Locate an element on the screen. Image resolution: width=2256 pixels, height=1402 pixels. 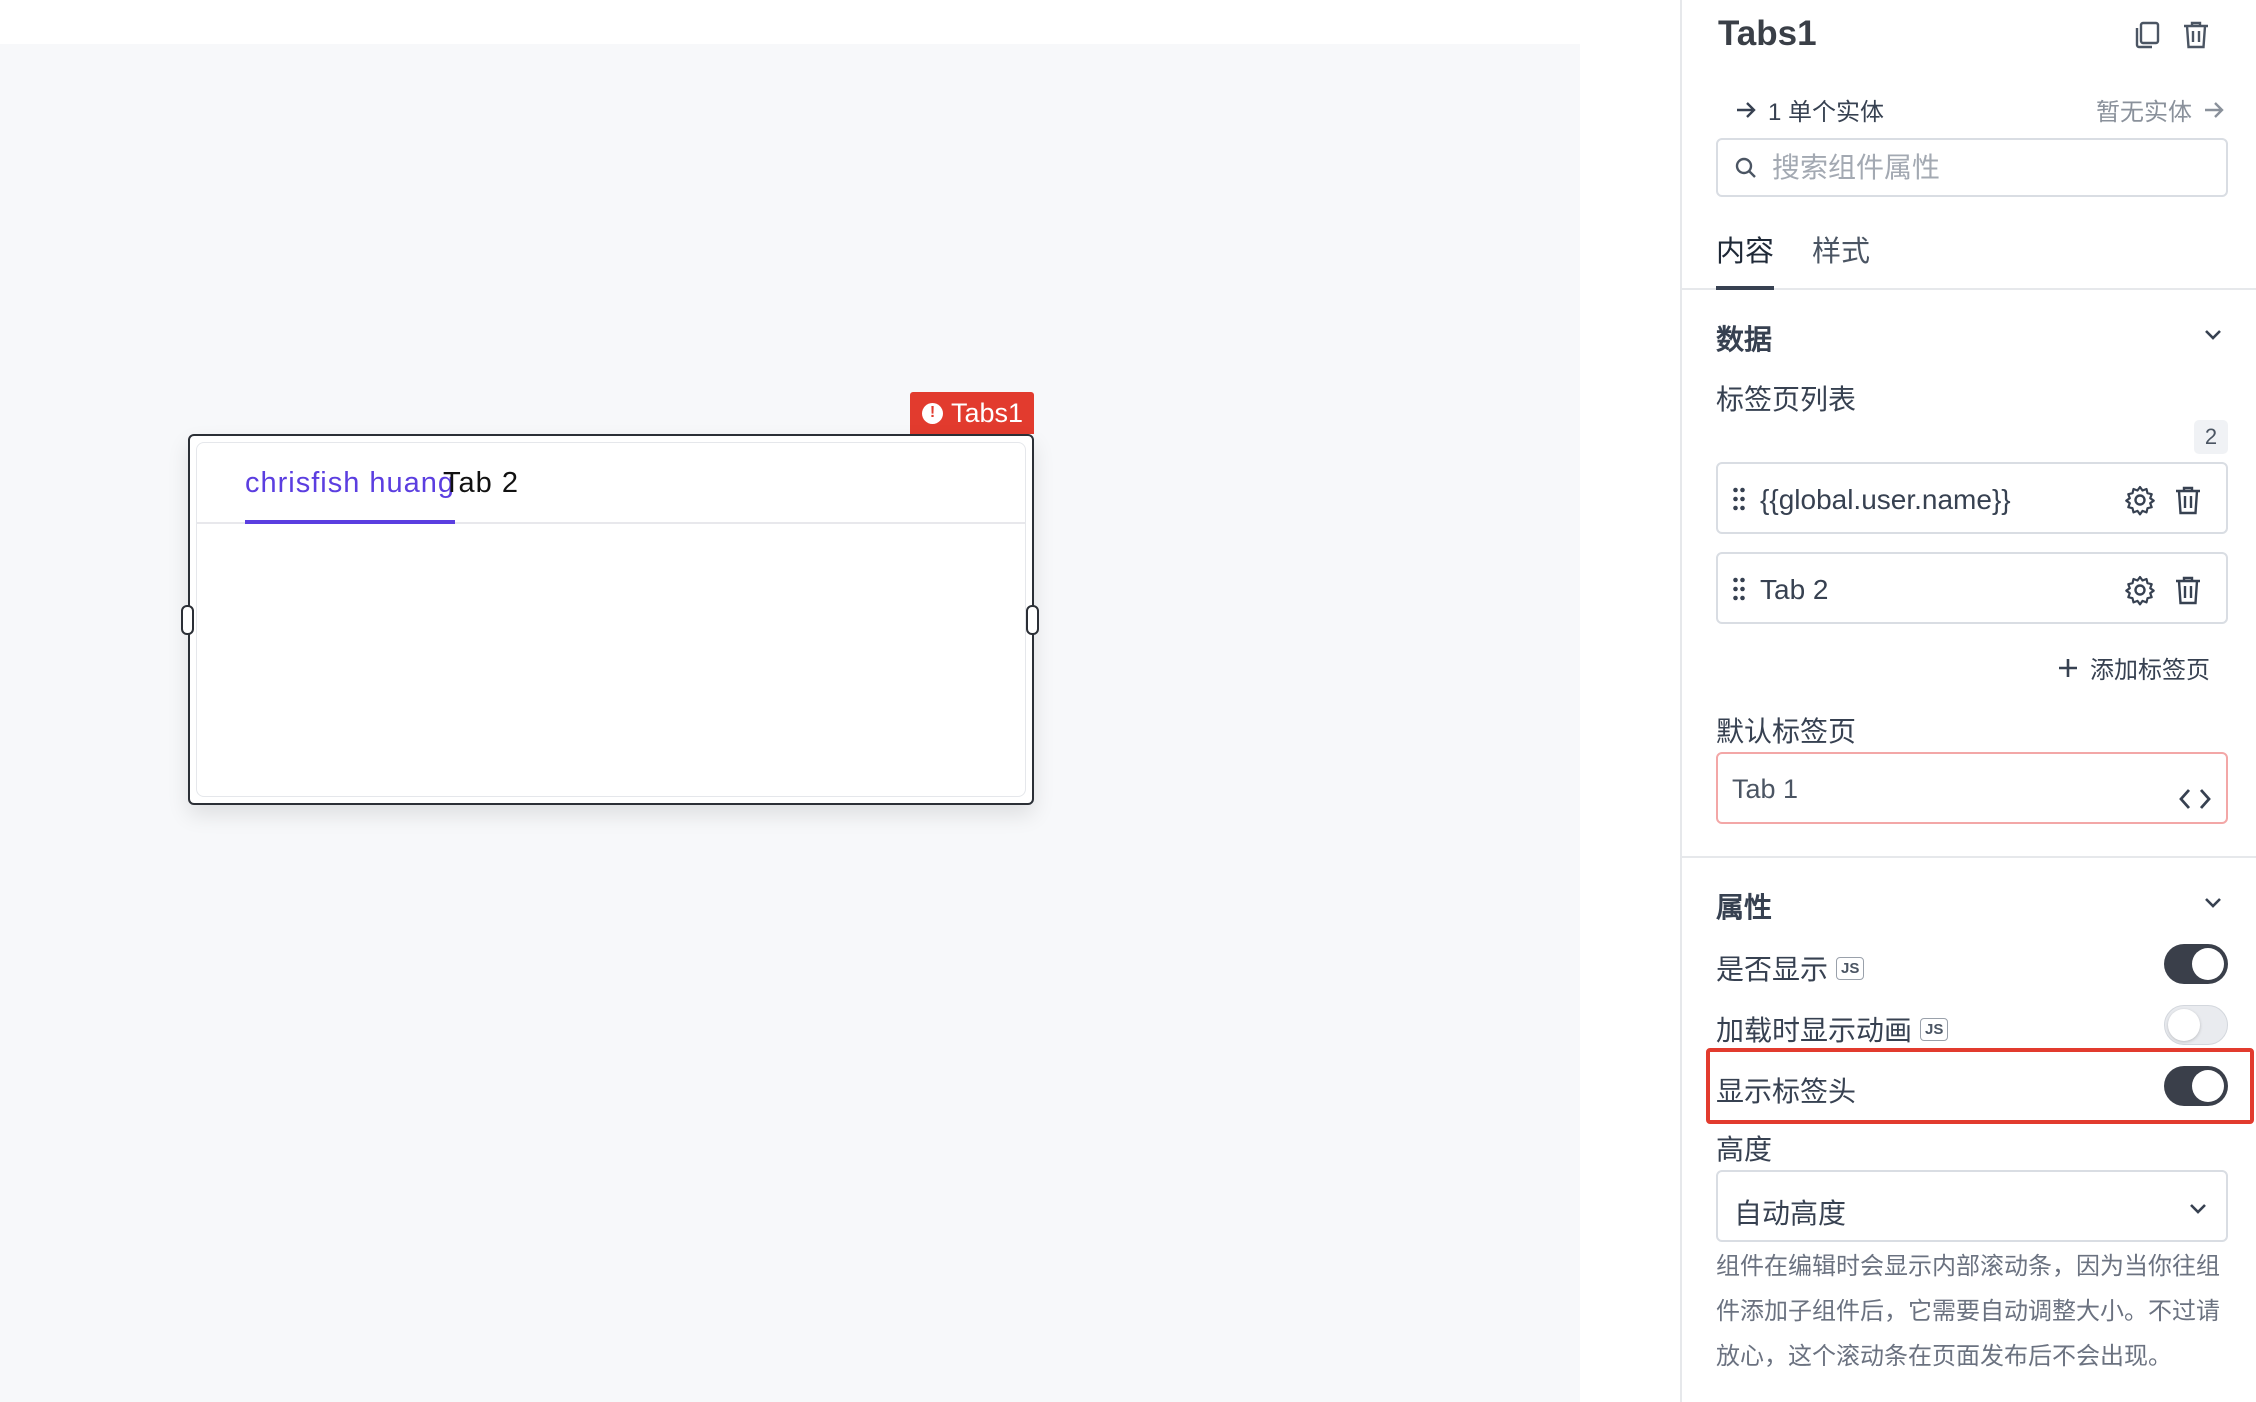
entity-link-right: 暂无实体 is located at coordinates (2161, 109).